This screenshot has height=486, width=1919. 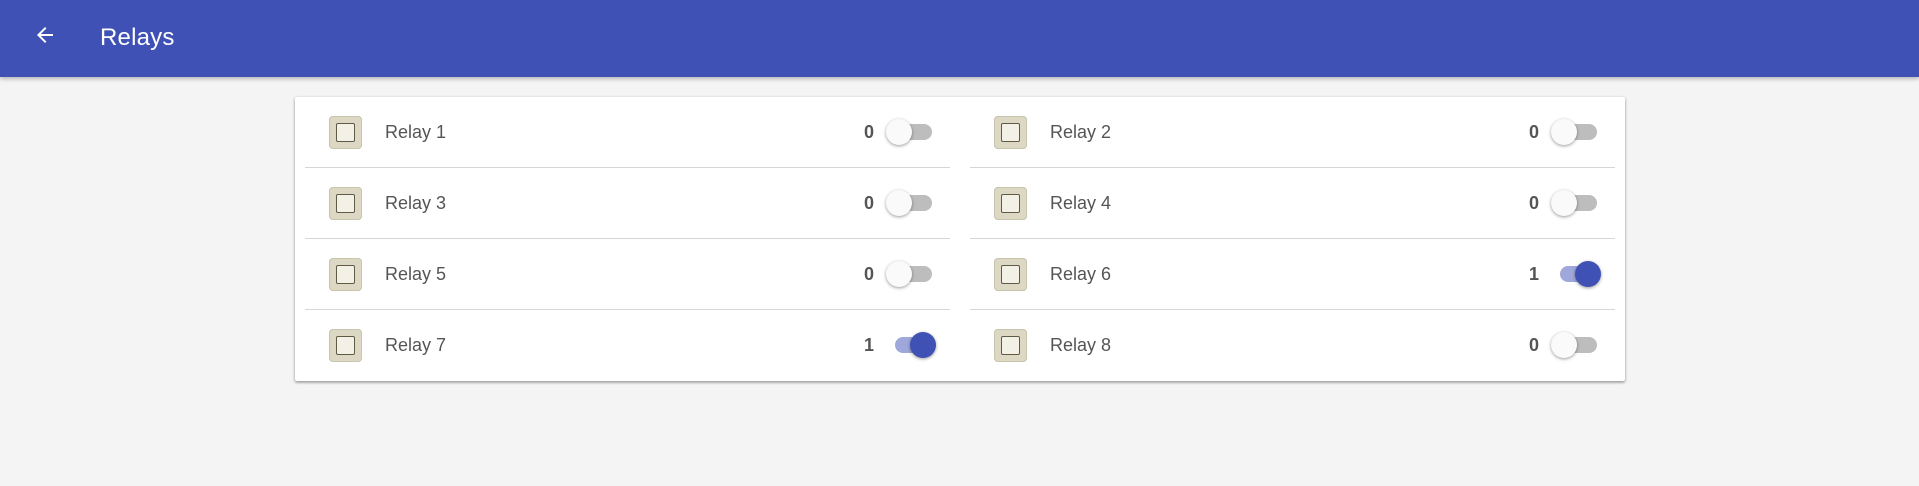 What do you see at coordinates (627, 132) in the screenshot?
I see `relay-row: Relay 1 0` at bounding box center [627, 132].